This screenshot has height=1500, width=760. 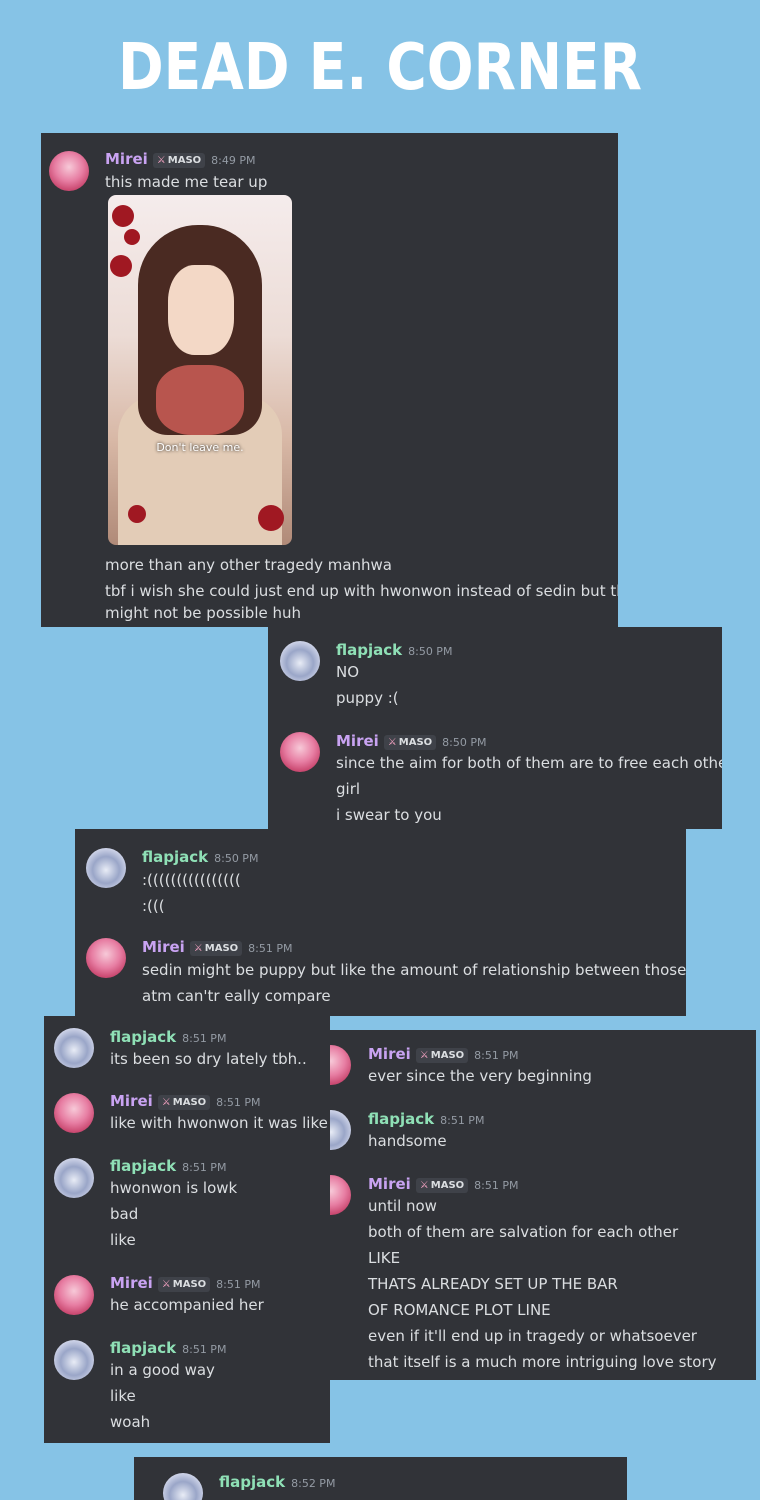 What do you see at coordinates (480, 1076) in the screenshot?
I see `message-text: ever since the very beginning` at bounding box center [480, 1076].